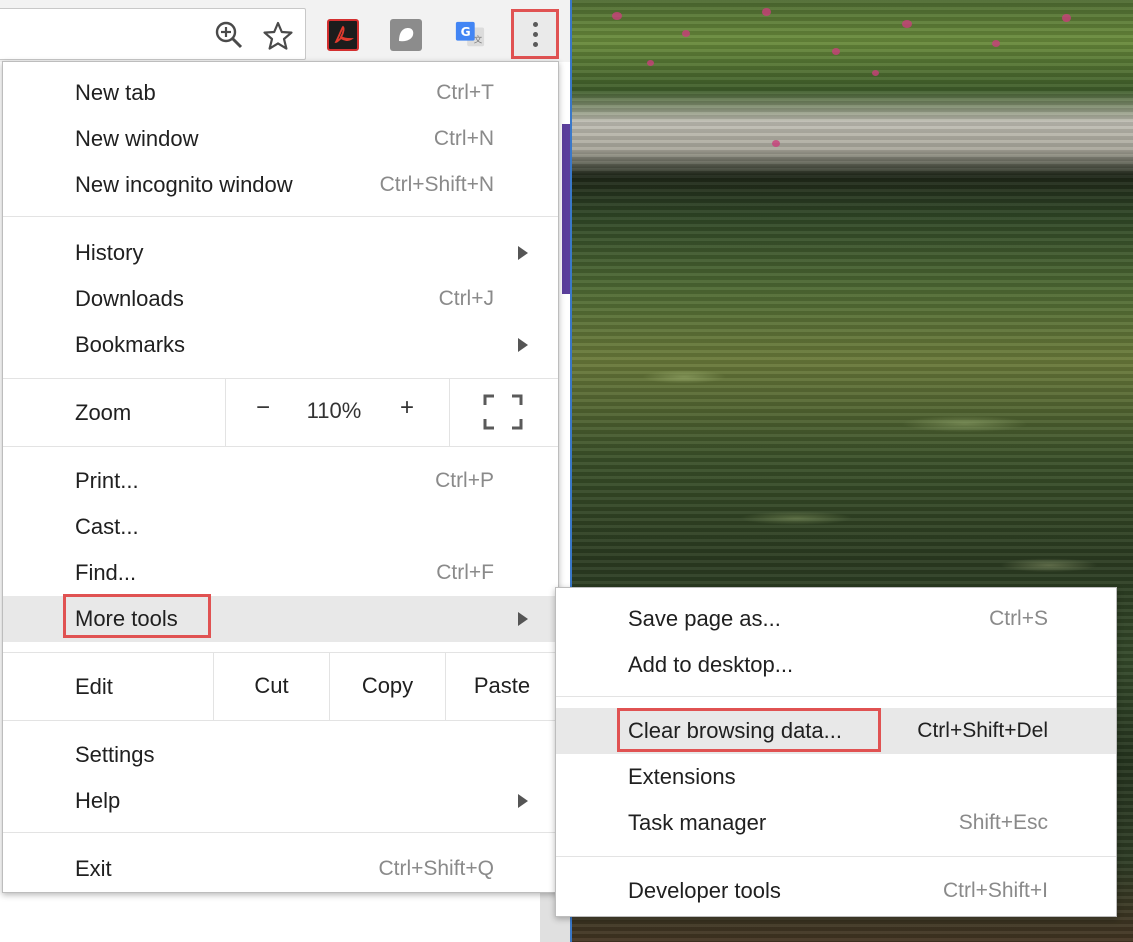  What do you see at coordinates (406, 35) in the screenshot?
I see `ghostery-extension-icon` at bounding box center [406, 35].